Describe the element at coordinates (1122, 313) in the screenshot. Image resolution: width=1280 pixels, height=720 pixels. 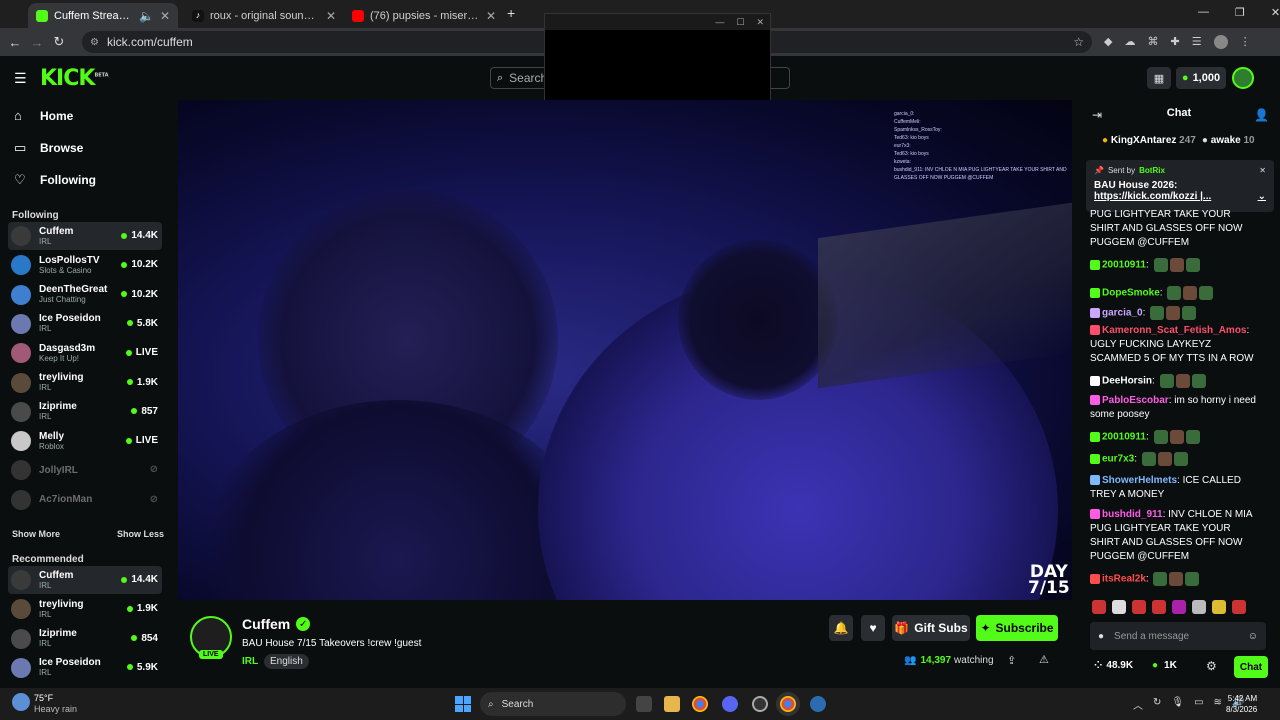
I see `chat-username: garcia_0` at that location.